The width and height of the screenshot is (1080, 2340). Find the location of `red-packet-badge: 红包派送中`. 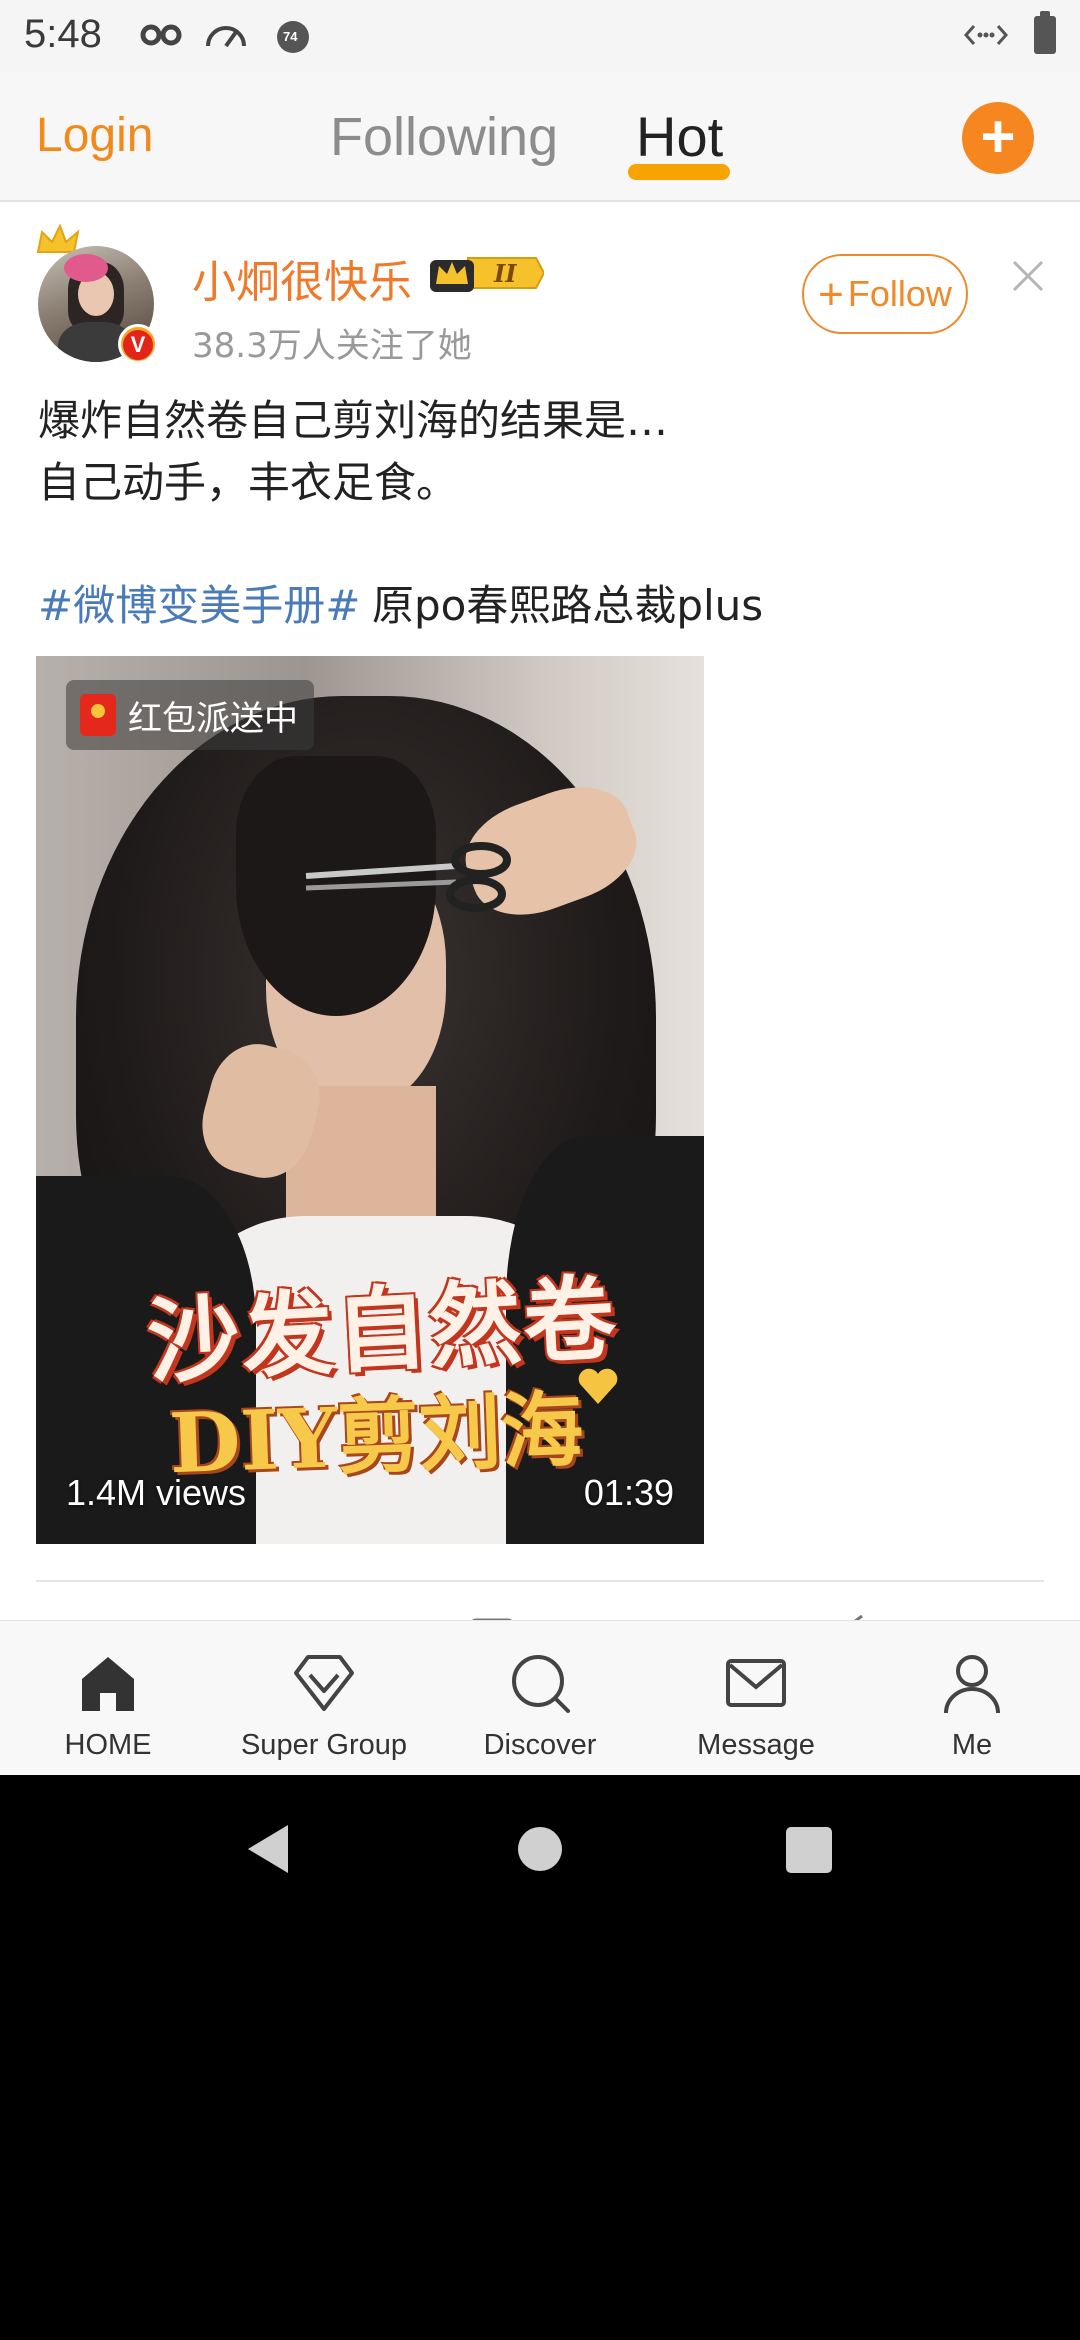

red-packet-badge: 红包派送中 is located at coordinates (190, 715).